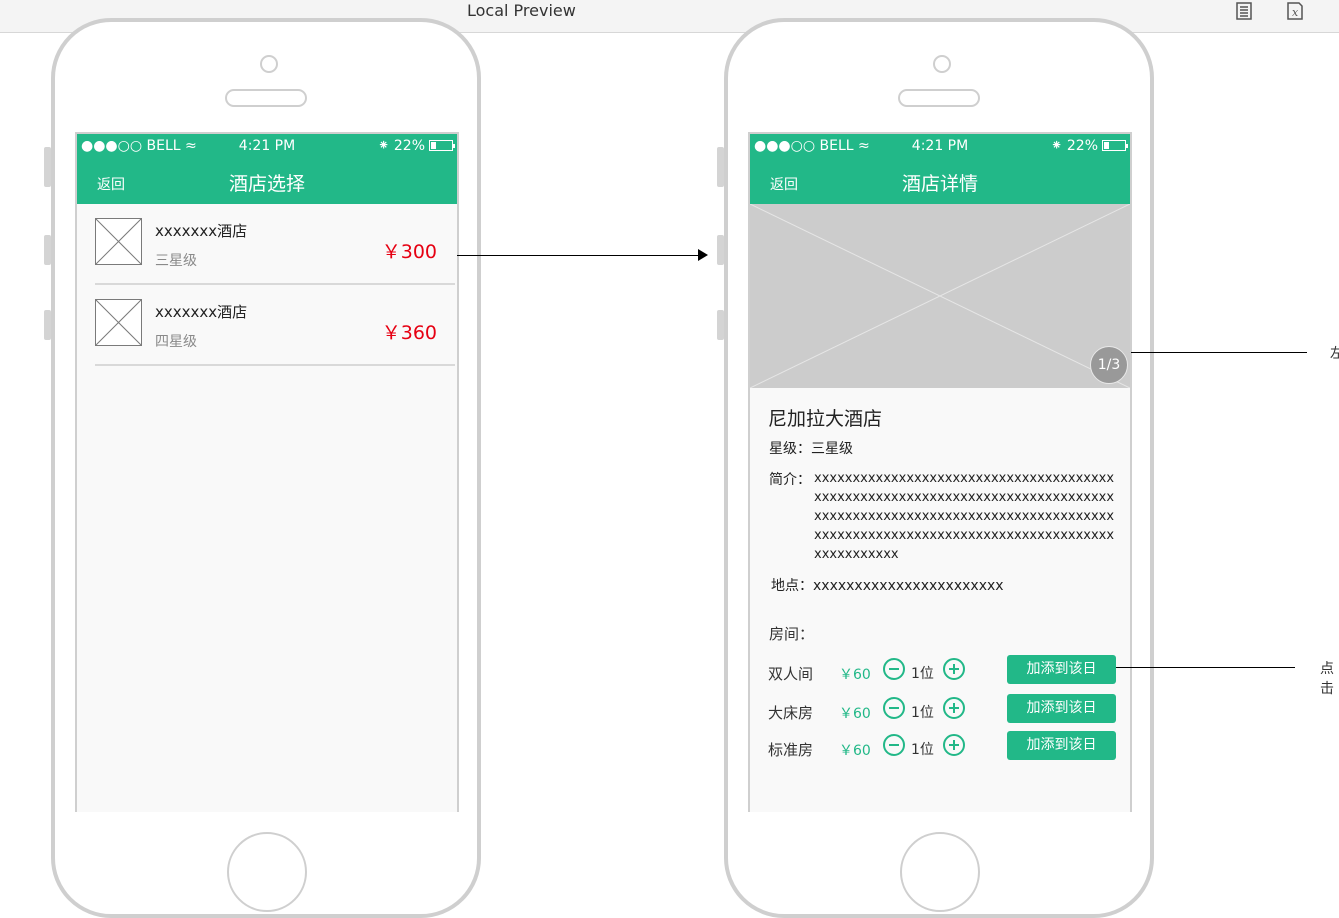  I want to click on image-placeholder-icon, so click(940, 296).